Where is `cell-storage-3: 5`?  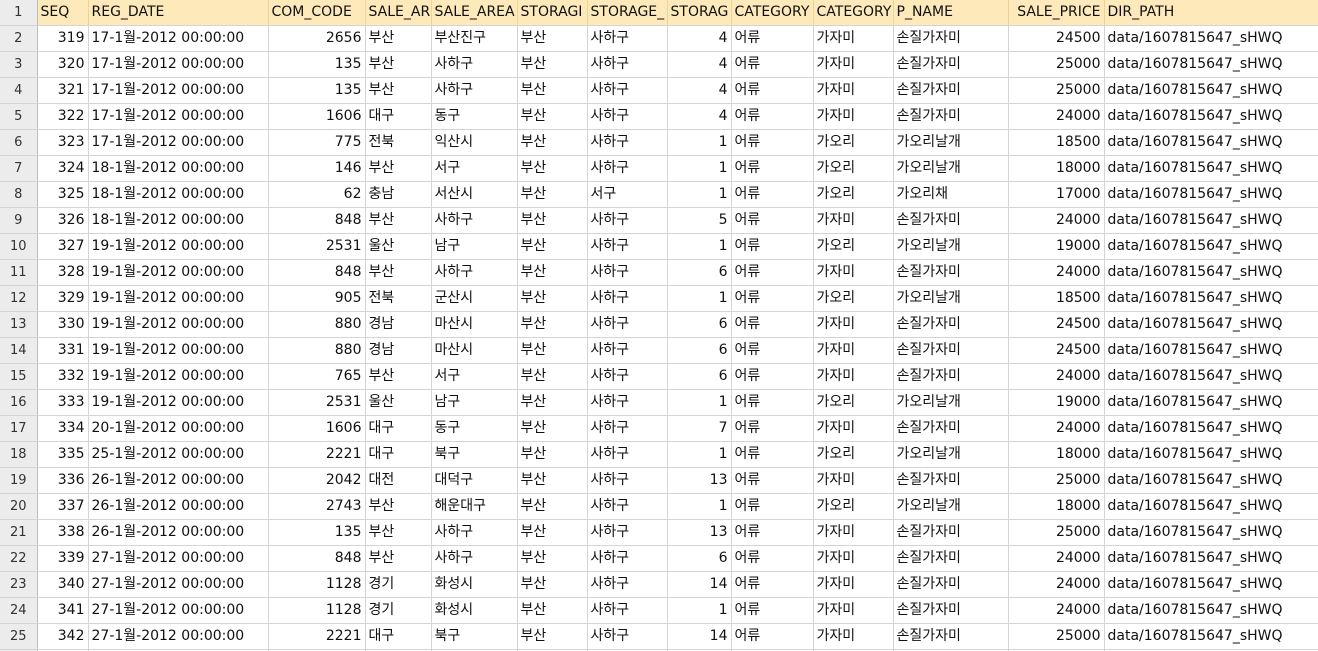 cell-storage-3: 5 is located at coordinates (699, 220).